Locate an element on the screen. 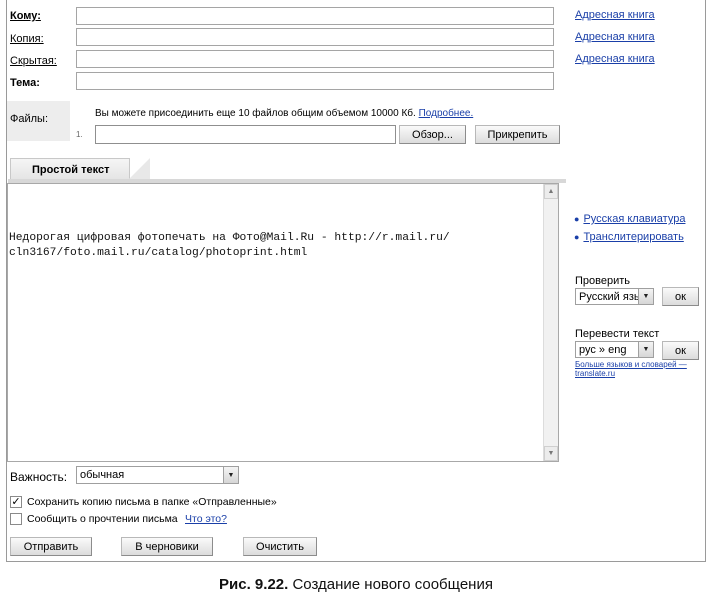 This screenshot has width=712, height=601. figure-caption: Рис. 9.22. Создание нового сообщения is located at coordinates (356, 584).